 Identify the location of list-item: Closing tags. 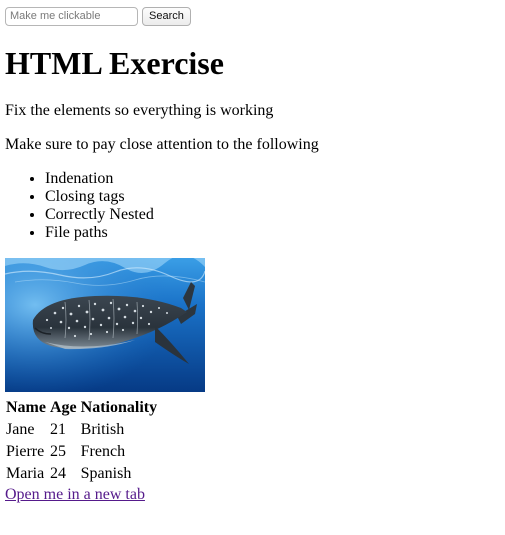
(272, 197).